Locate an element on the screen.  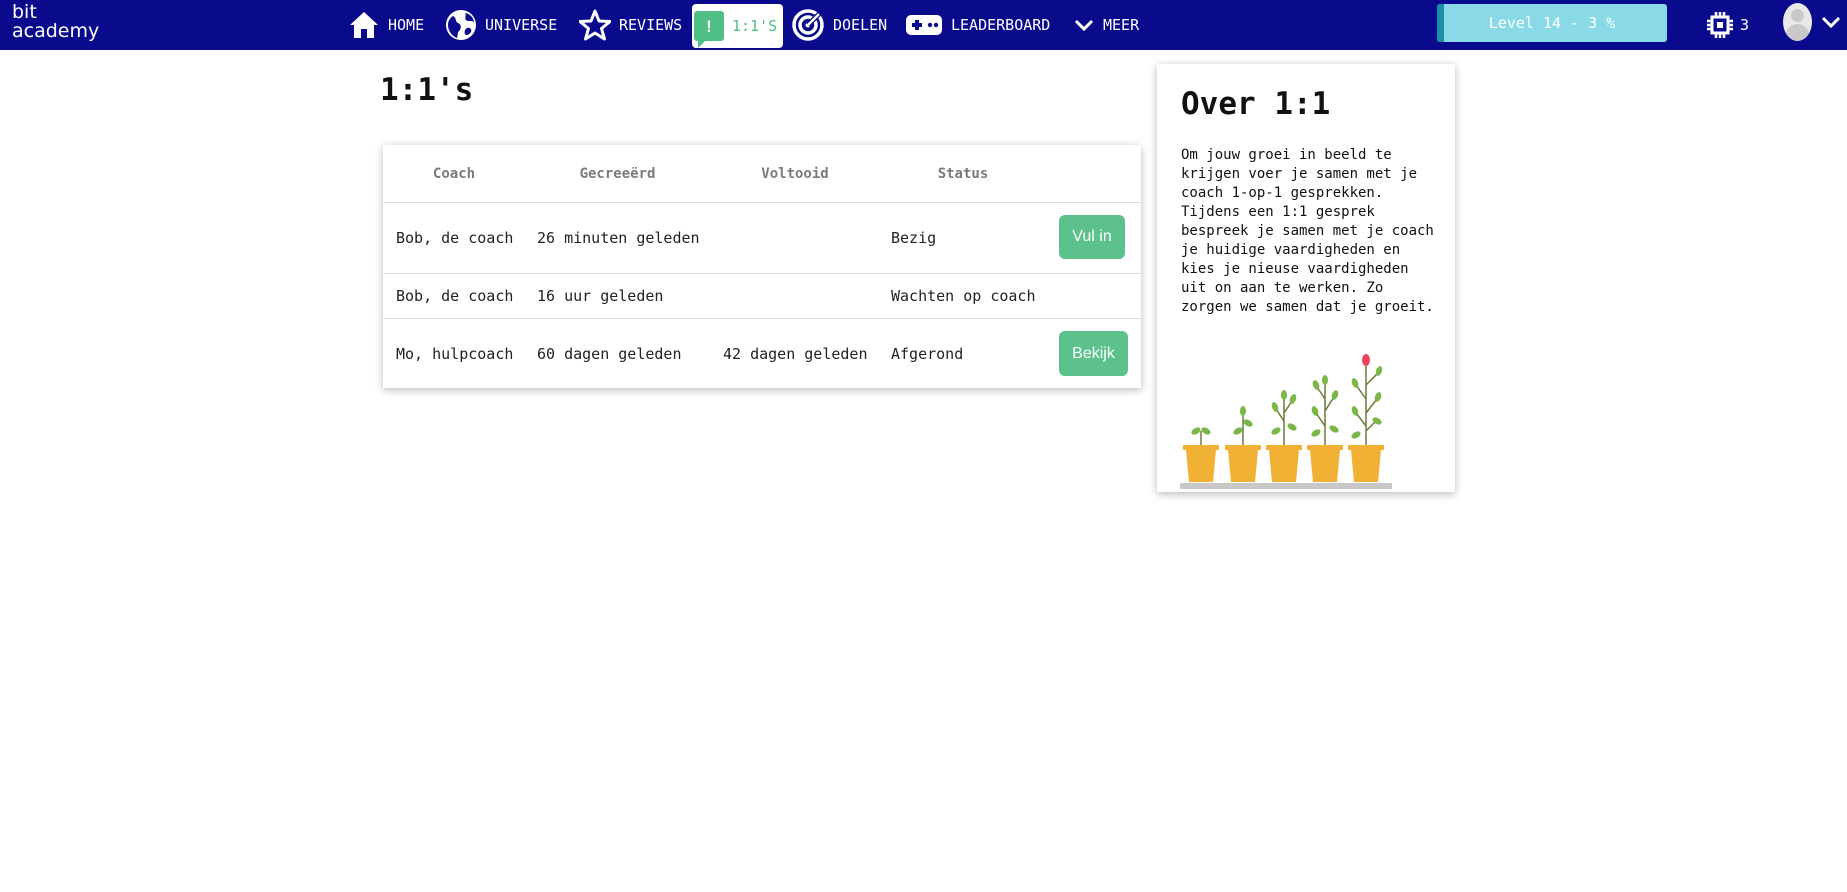
column-header-status: Status is located at coordinates (963, 173).